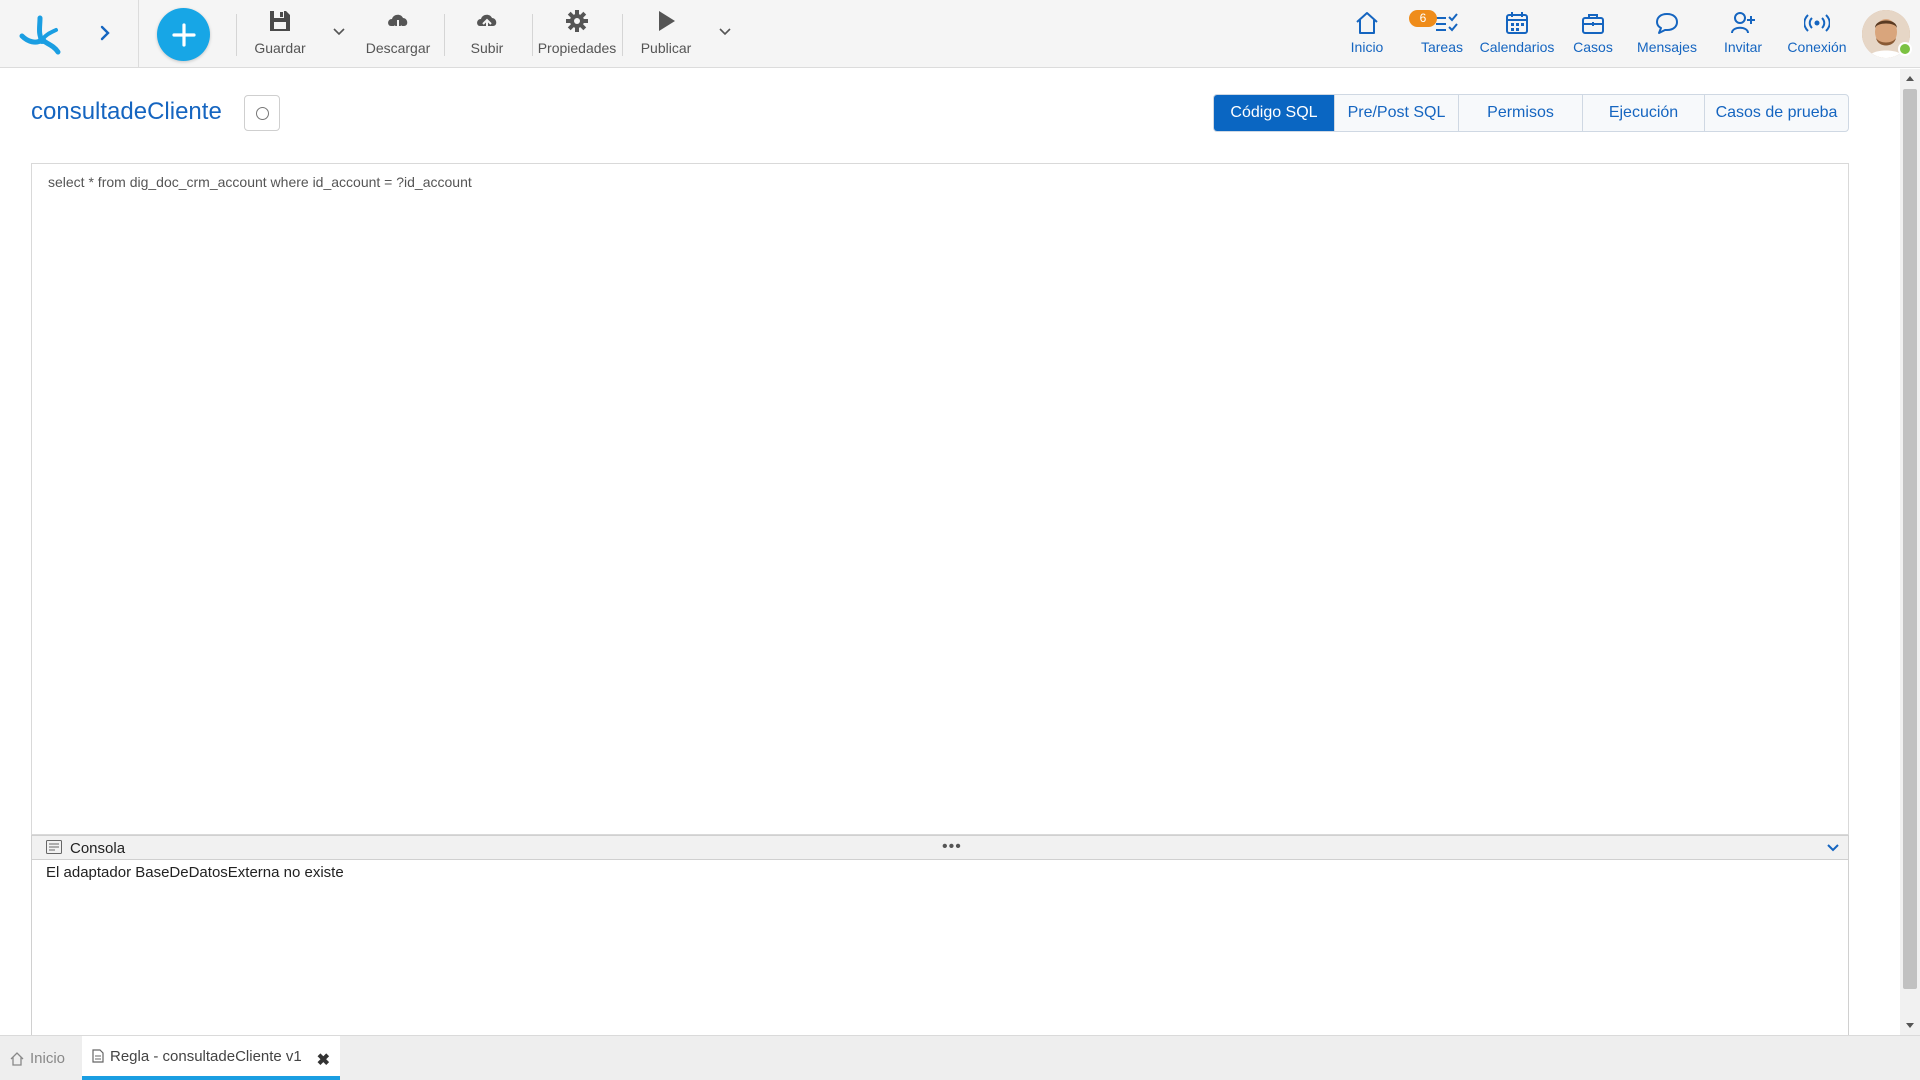 The image size is (1920, 1080). Describe the element at coordinates (1667, 23) in the screenshot. I see `chat-bubble-icon` at that location.